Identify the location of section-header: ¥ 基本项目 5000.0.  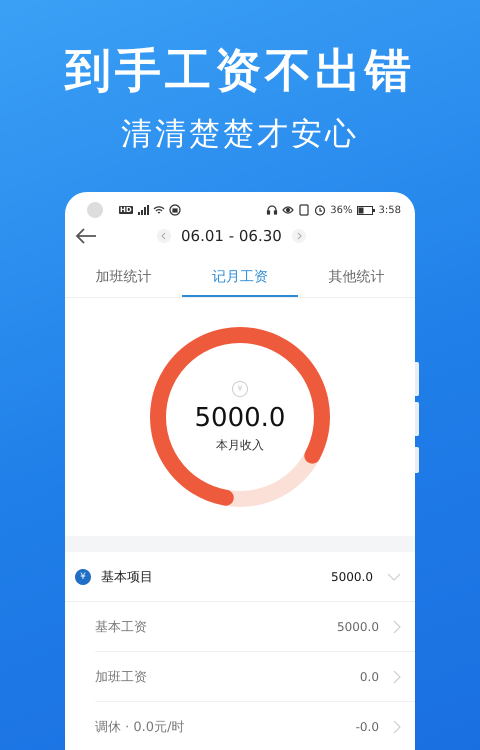
(240, 577).